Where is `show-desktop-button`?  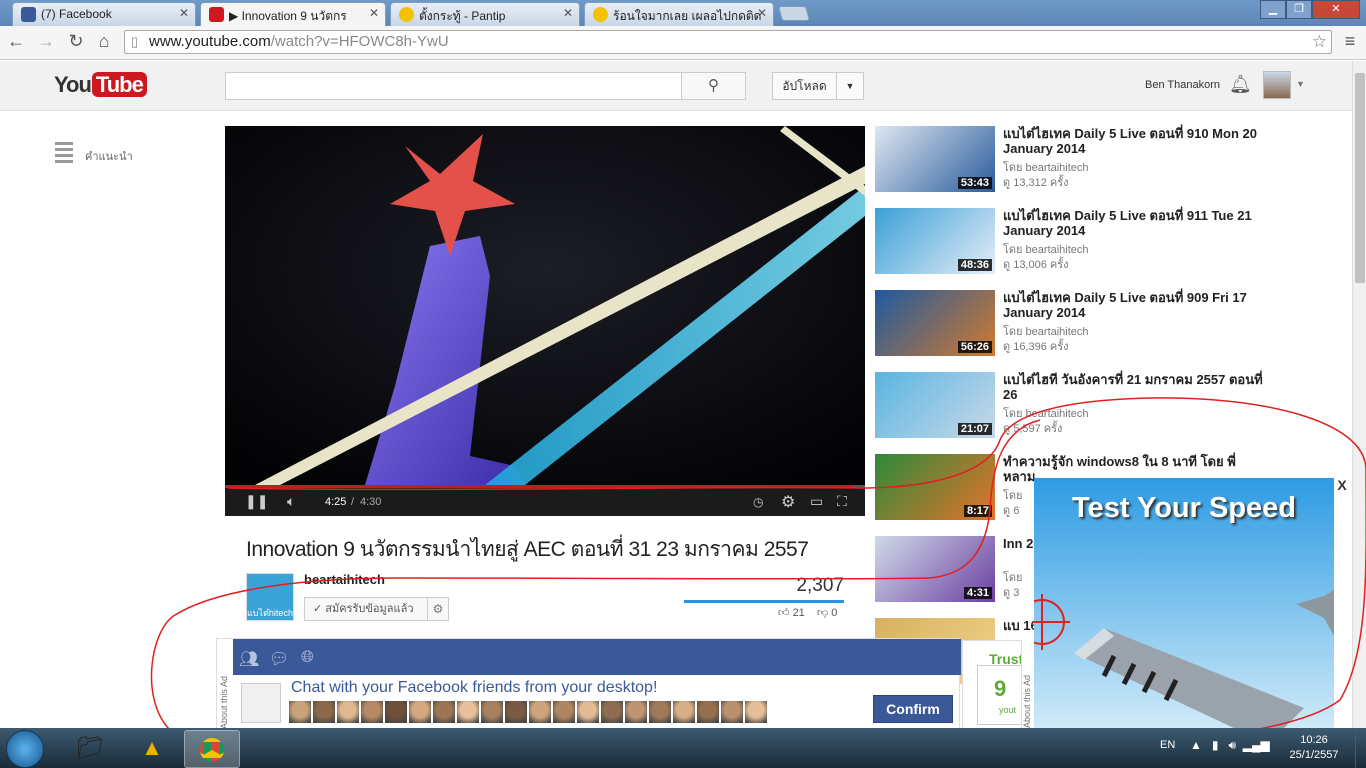
show-desktop-button is located at coordinates (1360, 748).